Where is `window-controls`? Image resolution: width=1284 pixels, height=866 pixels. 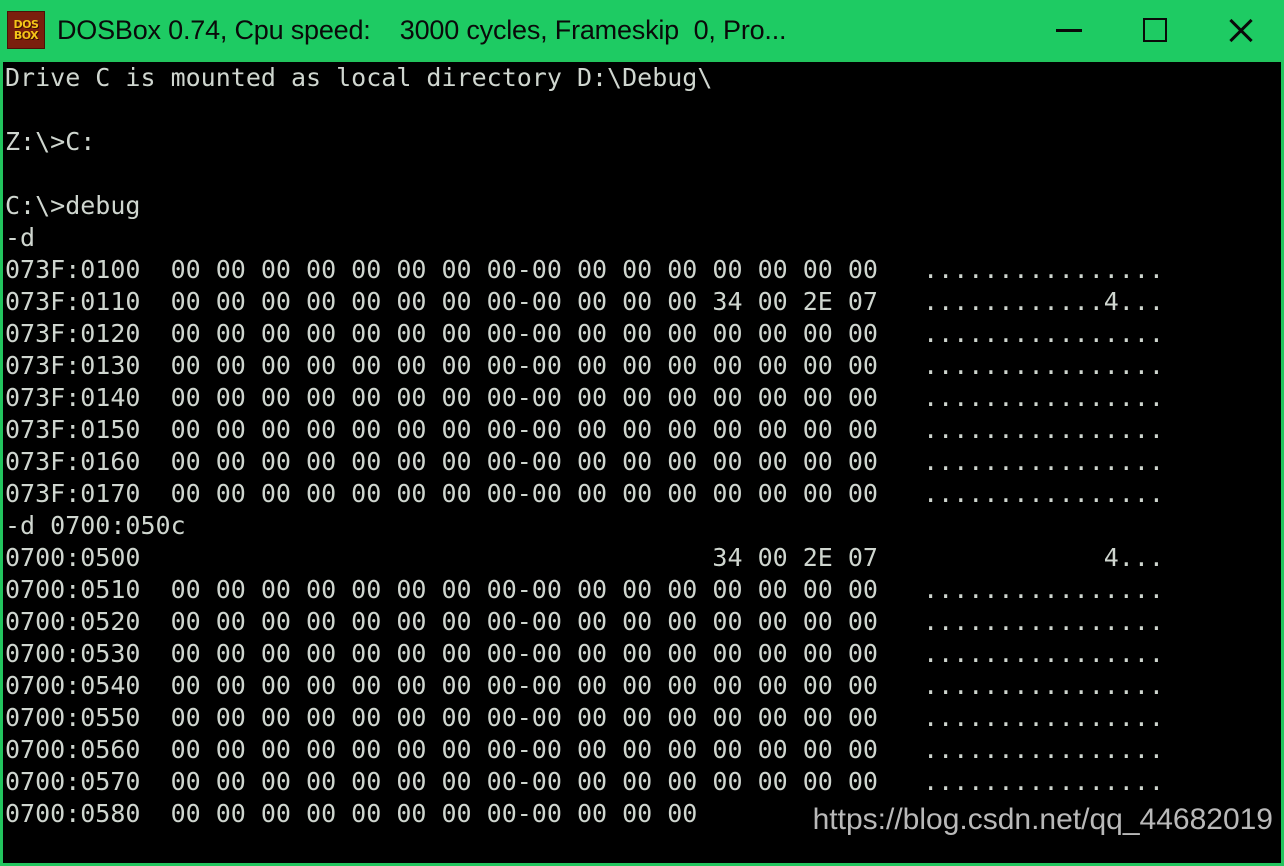 window-controls is located at coordinates (1155, 30).